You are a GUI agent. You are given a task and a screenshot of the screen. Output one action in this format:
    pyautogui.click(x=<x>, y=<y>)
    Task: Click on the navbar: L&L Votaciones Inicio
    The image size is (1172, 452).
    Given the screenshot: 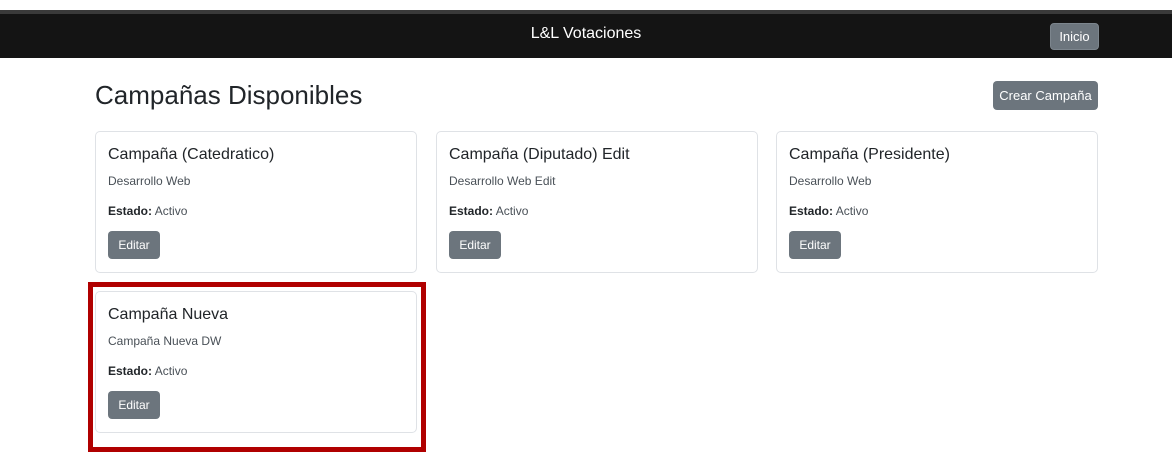 What is the action you would take?
    pyautogui.click(x=586, y=29)
    